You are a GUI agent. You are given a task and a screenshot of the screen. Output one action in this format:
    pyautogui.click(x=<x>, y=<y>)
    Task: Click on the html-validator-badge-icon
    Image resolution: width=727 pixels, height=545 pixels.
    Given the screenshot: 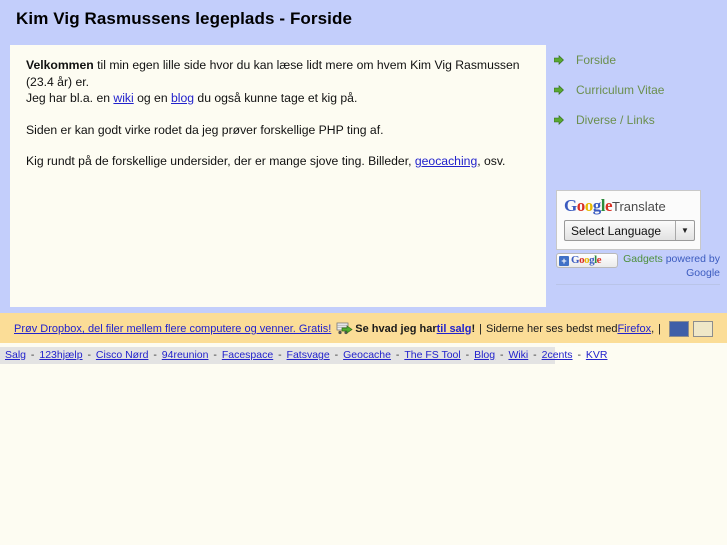 What is the action you would take?
    pyautogui.click(x=679, y=329)
    